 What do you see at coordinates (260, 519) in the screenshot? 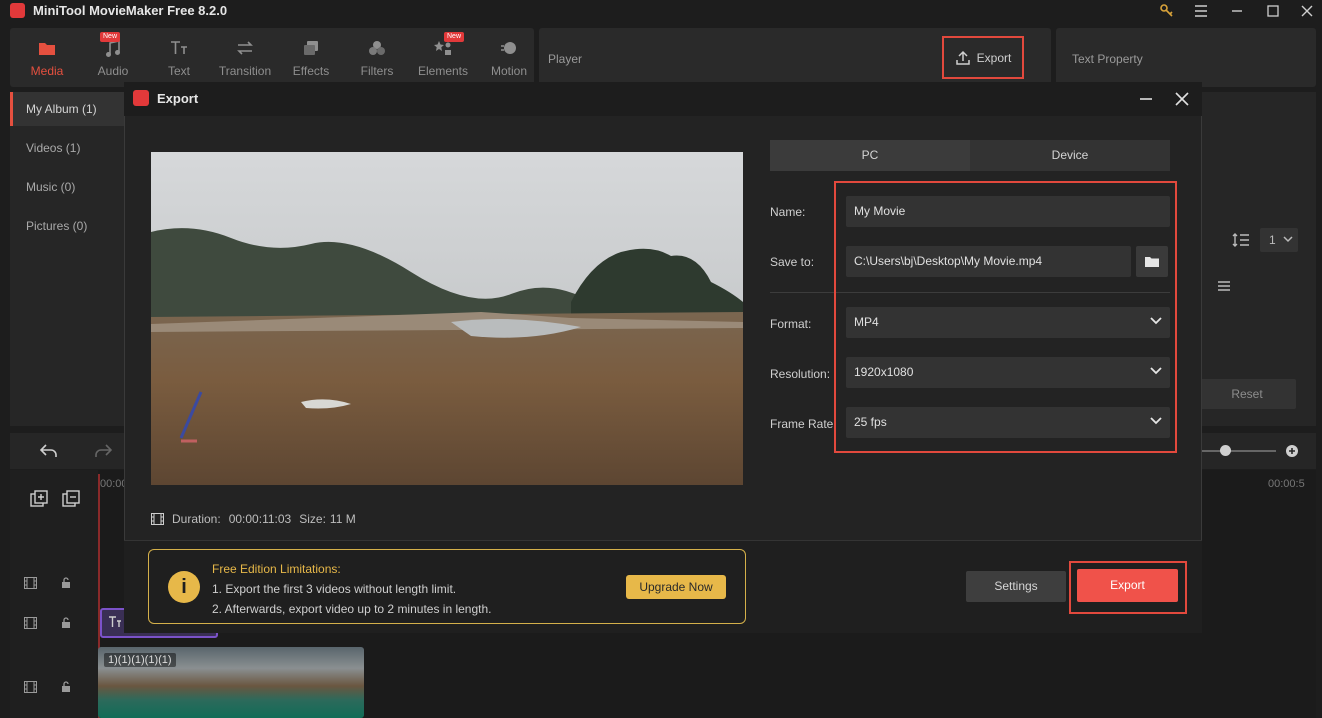
I see `duration-value: 00:00:11:03` at bounding box center [260, 519].